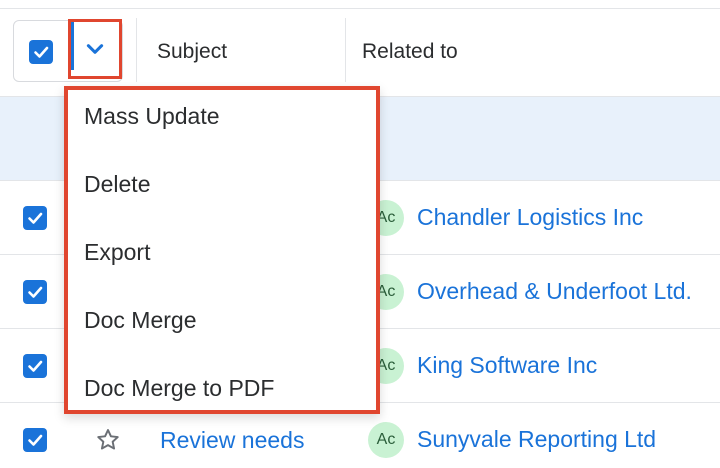 This screenshot has width=720, height=468. I want to click on menu-item-export: Export, so click(117, 252).